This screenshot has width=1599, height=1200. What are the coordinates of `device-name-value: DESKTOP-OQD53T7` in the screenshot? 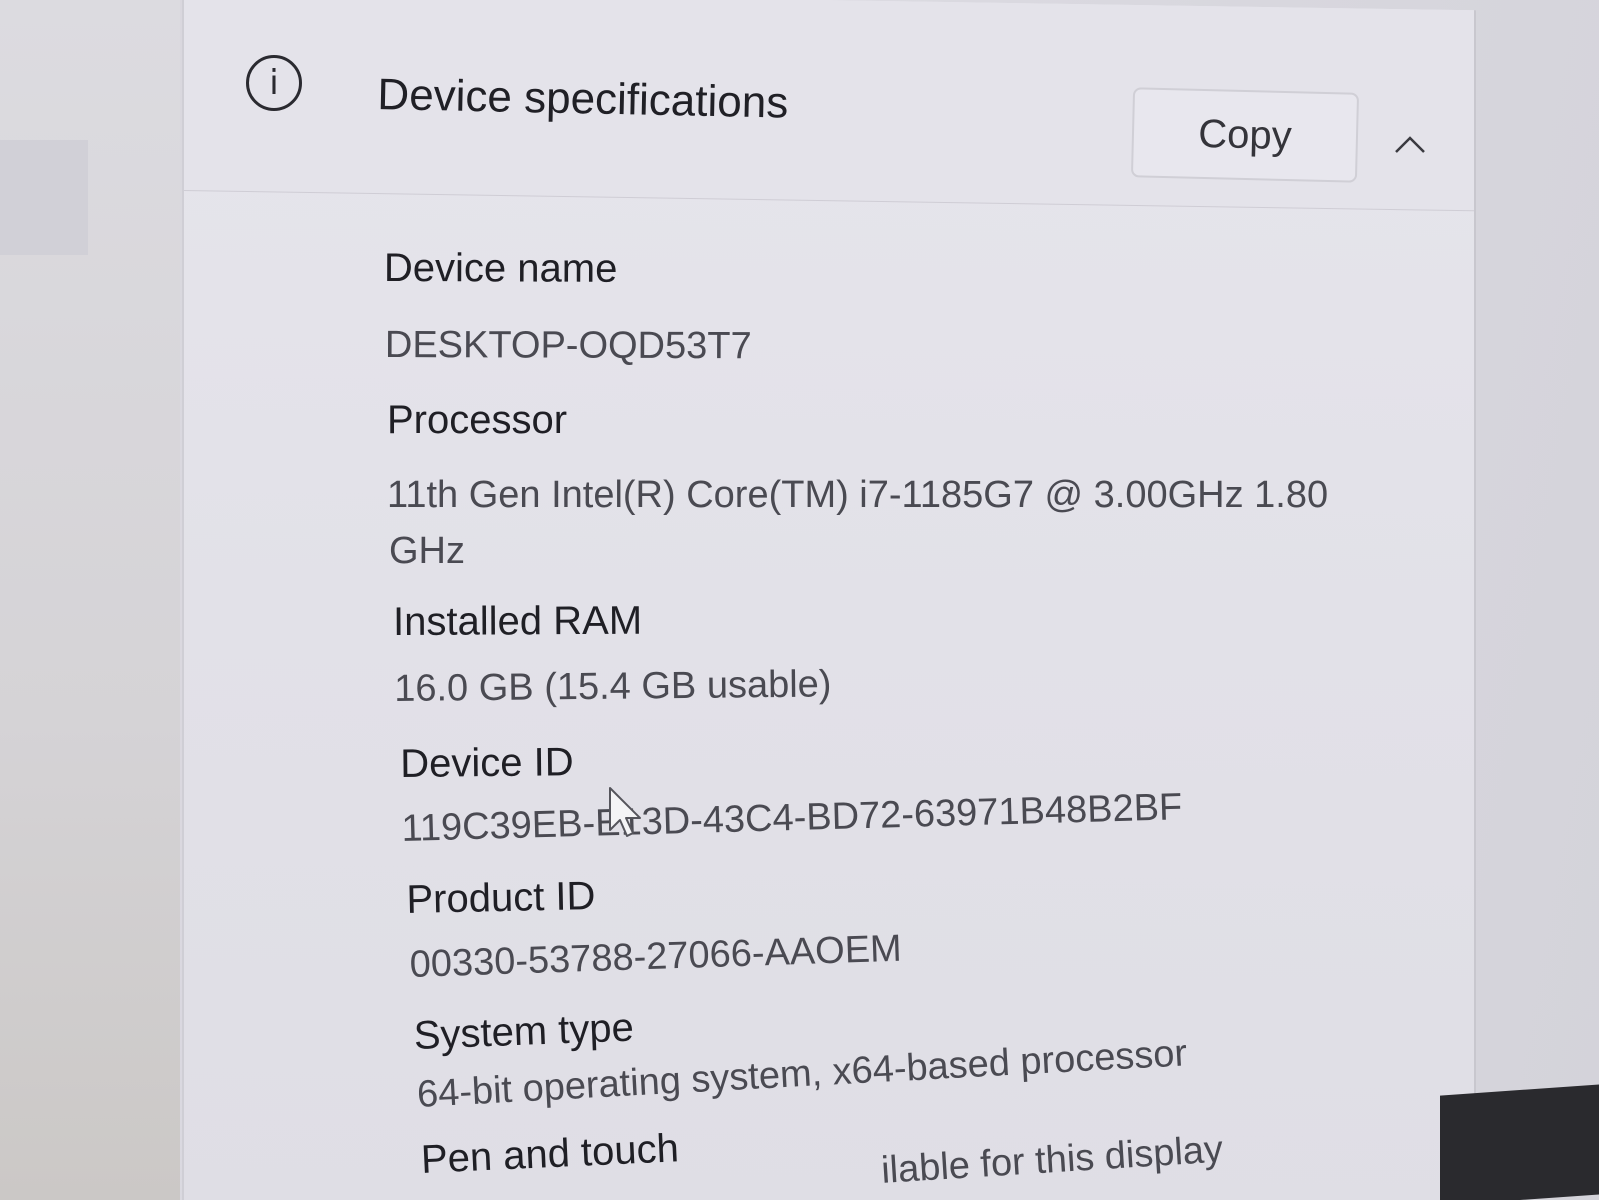 It's located at (568, 346).